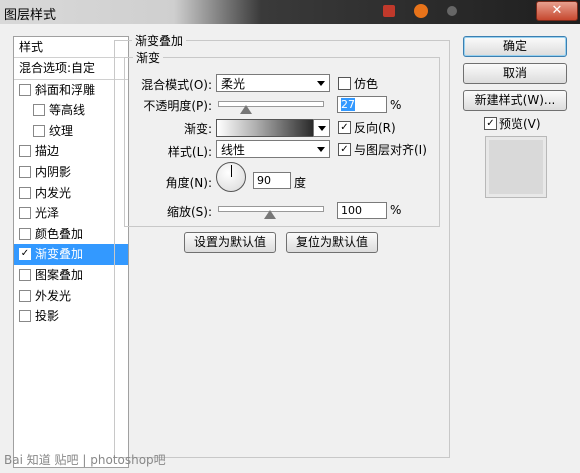 The height and width of the screenshot is (473, 580). I want to click on group-title: 渐变叠加, so click(159, 40).